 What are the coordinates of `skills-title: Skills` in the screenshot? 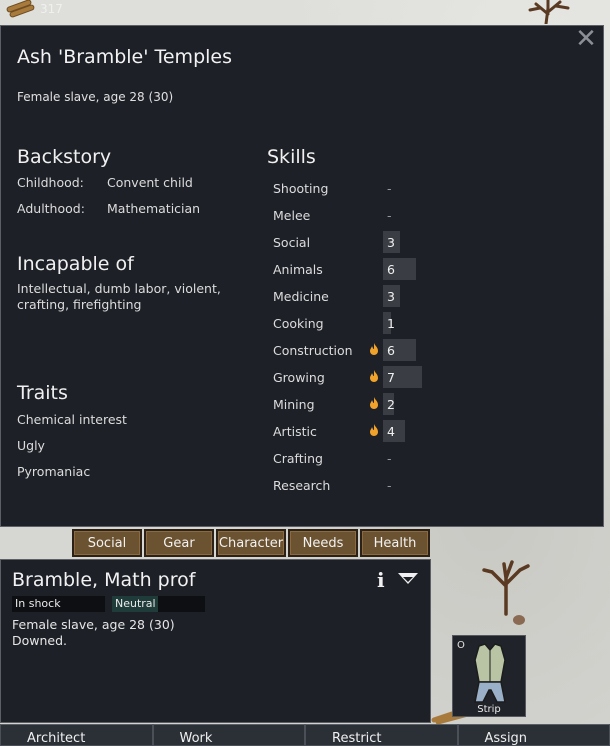 It's located at (291, 157).